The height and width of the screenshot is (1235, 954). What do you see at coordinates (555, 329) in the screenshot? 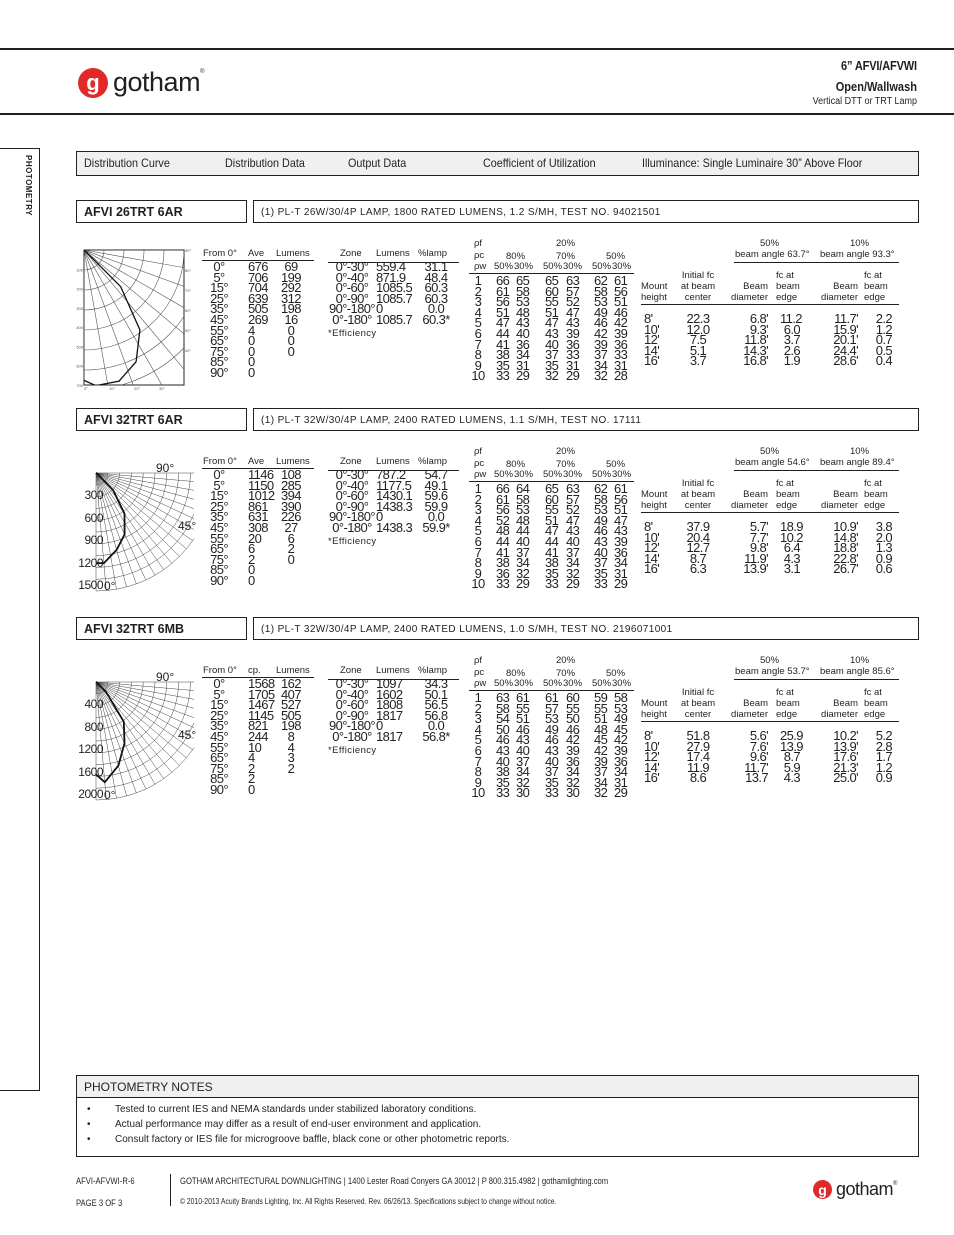
I see `cu-value-column: 65 60 55 51 47 43 40 37 35 32` at bounding box center [555, 329].